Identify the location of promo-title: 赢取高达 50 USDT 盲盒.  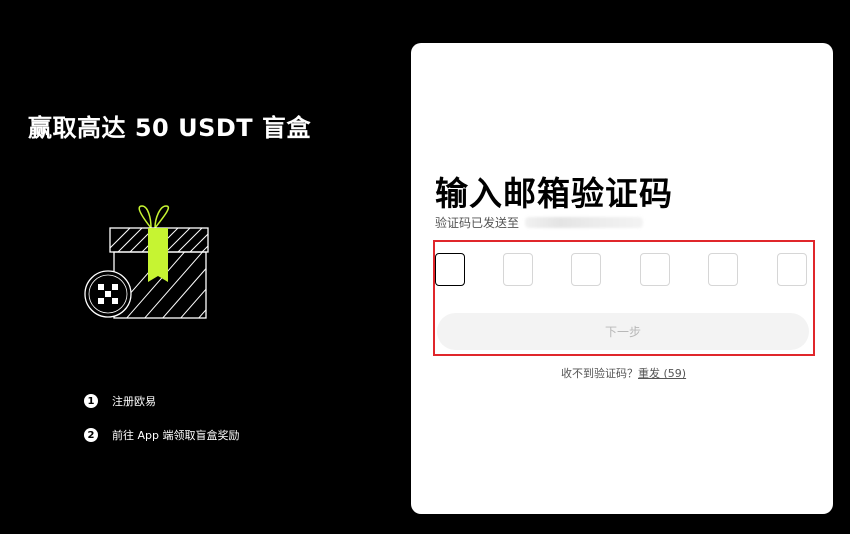
(170, 128).